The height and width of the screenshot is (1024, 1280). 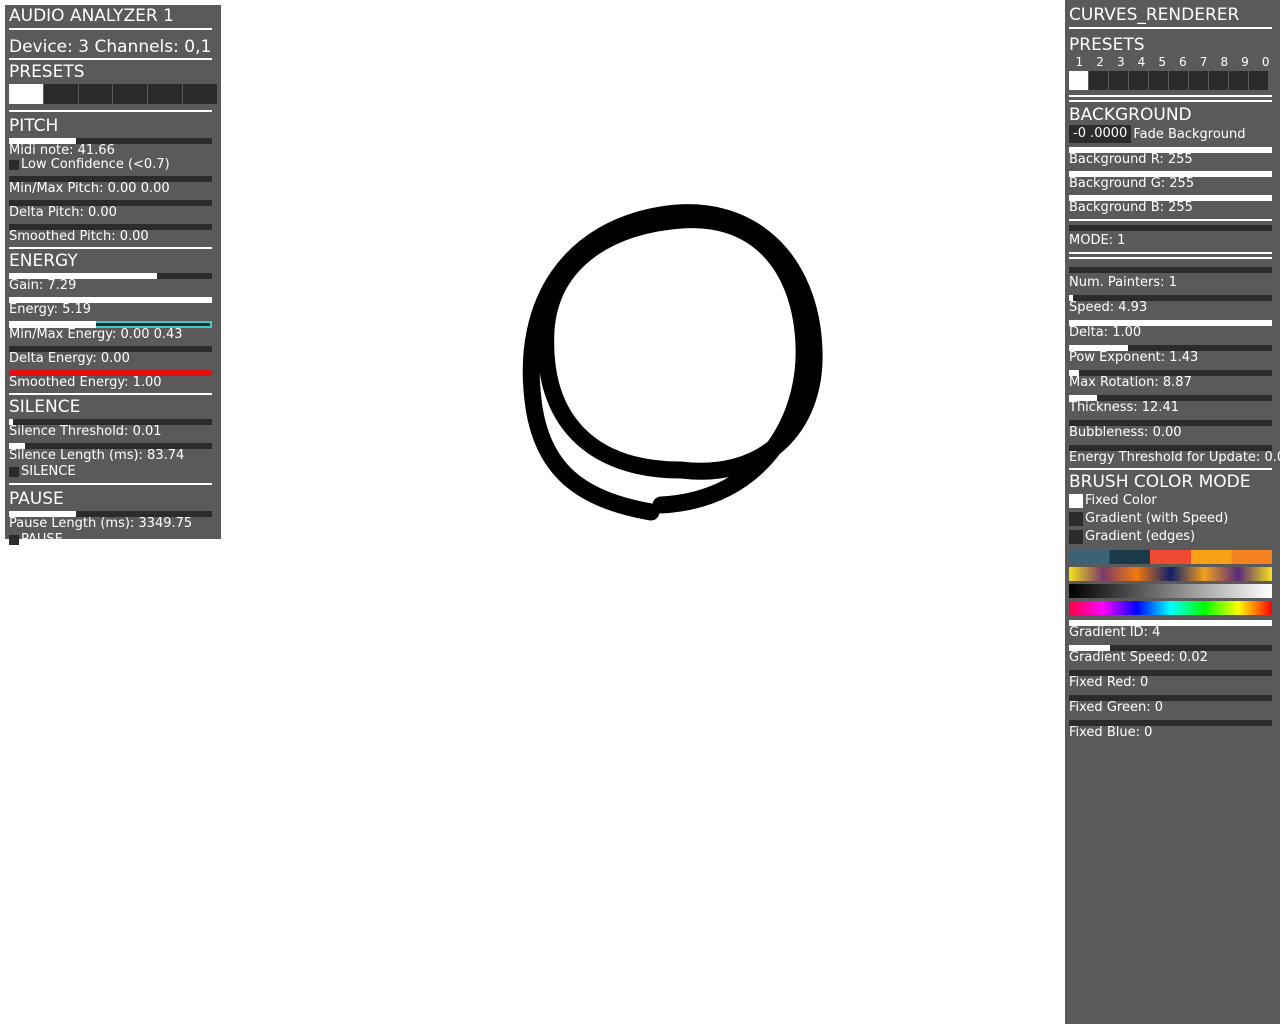 I want to click on max-rotation-slider, so click(x=1170, y=373).